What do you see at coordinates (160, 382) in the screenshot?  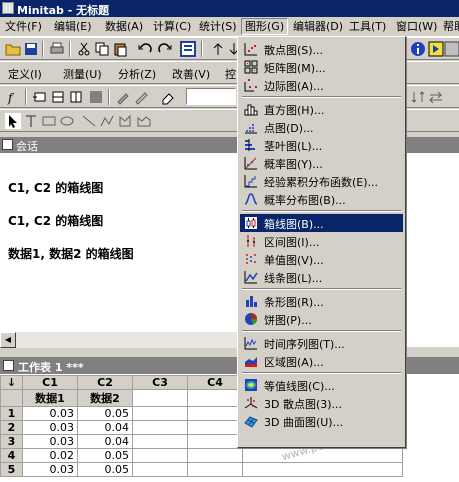 I see `column-header: C3` at bounding box center [160, 382].